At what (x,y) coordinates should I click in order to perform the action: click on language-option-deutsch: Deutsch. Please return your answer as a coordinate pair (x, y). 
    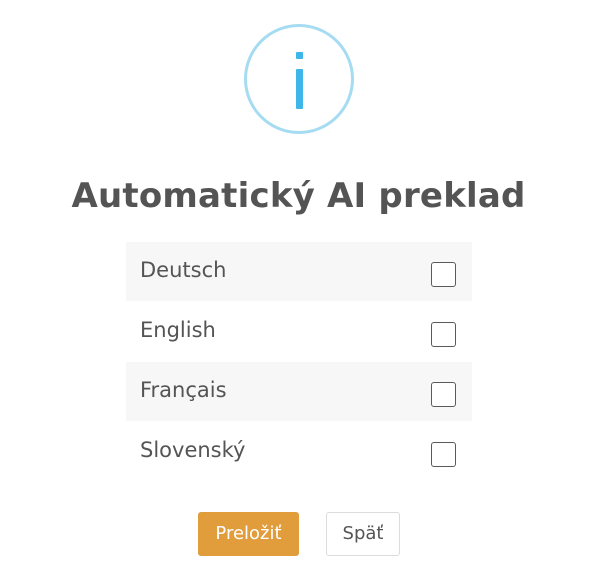
    Looking at the image, I should click on (299, 271).